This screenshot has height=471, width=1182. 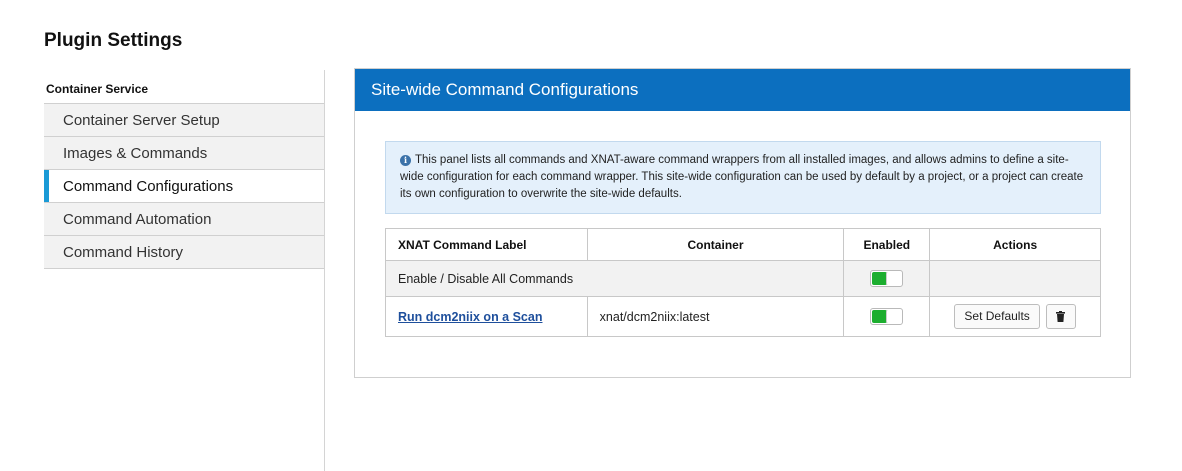 What do you see at coordinates (135, 153) in the screenshot?
I see `sidebar-item-label: Images & Commands` at bounding box center [135, 153].